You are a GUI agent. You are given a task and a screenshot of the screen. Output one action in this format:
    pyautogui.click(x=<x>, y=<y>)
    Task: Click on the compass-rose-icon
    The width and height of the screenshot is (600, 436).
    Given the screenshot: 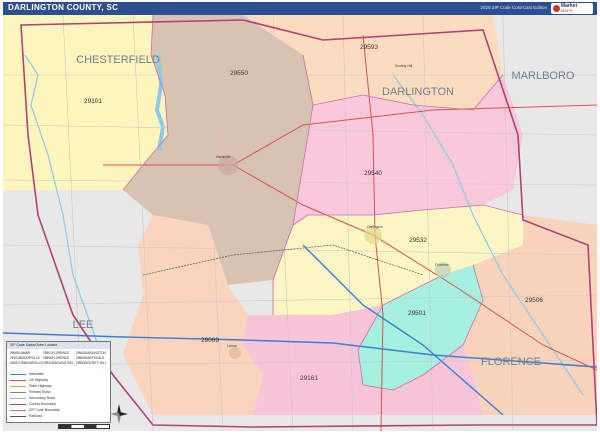 What is the action you would take?
    pyautogui.click(x=119, y=414)
    